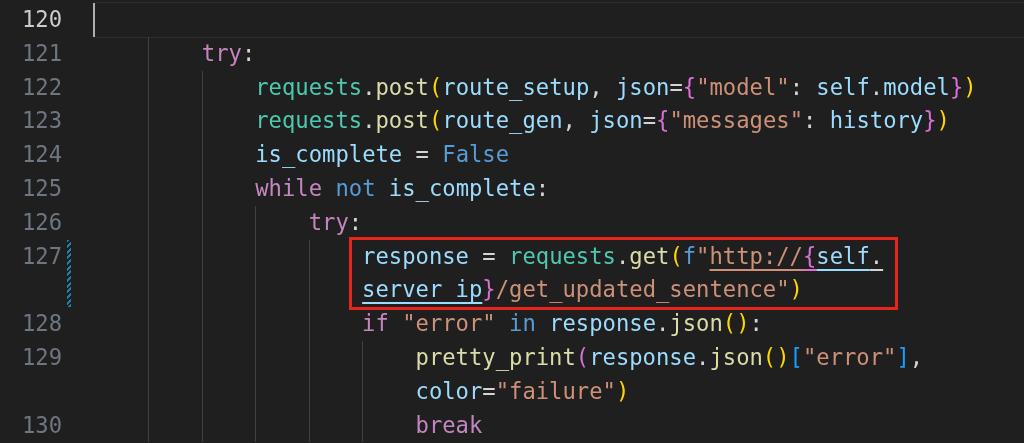  I want to click on code-line: if "error" in response.json():, so click(562, 324).